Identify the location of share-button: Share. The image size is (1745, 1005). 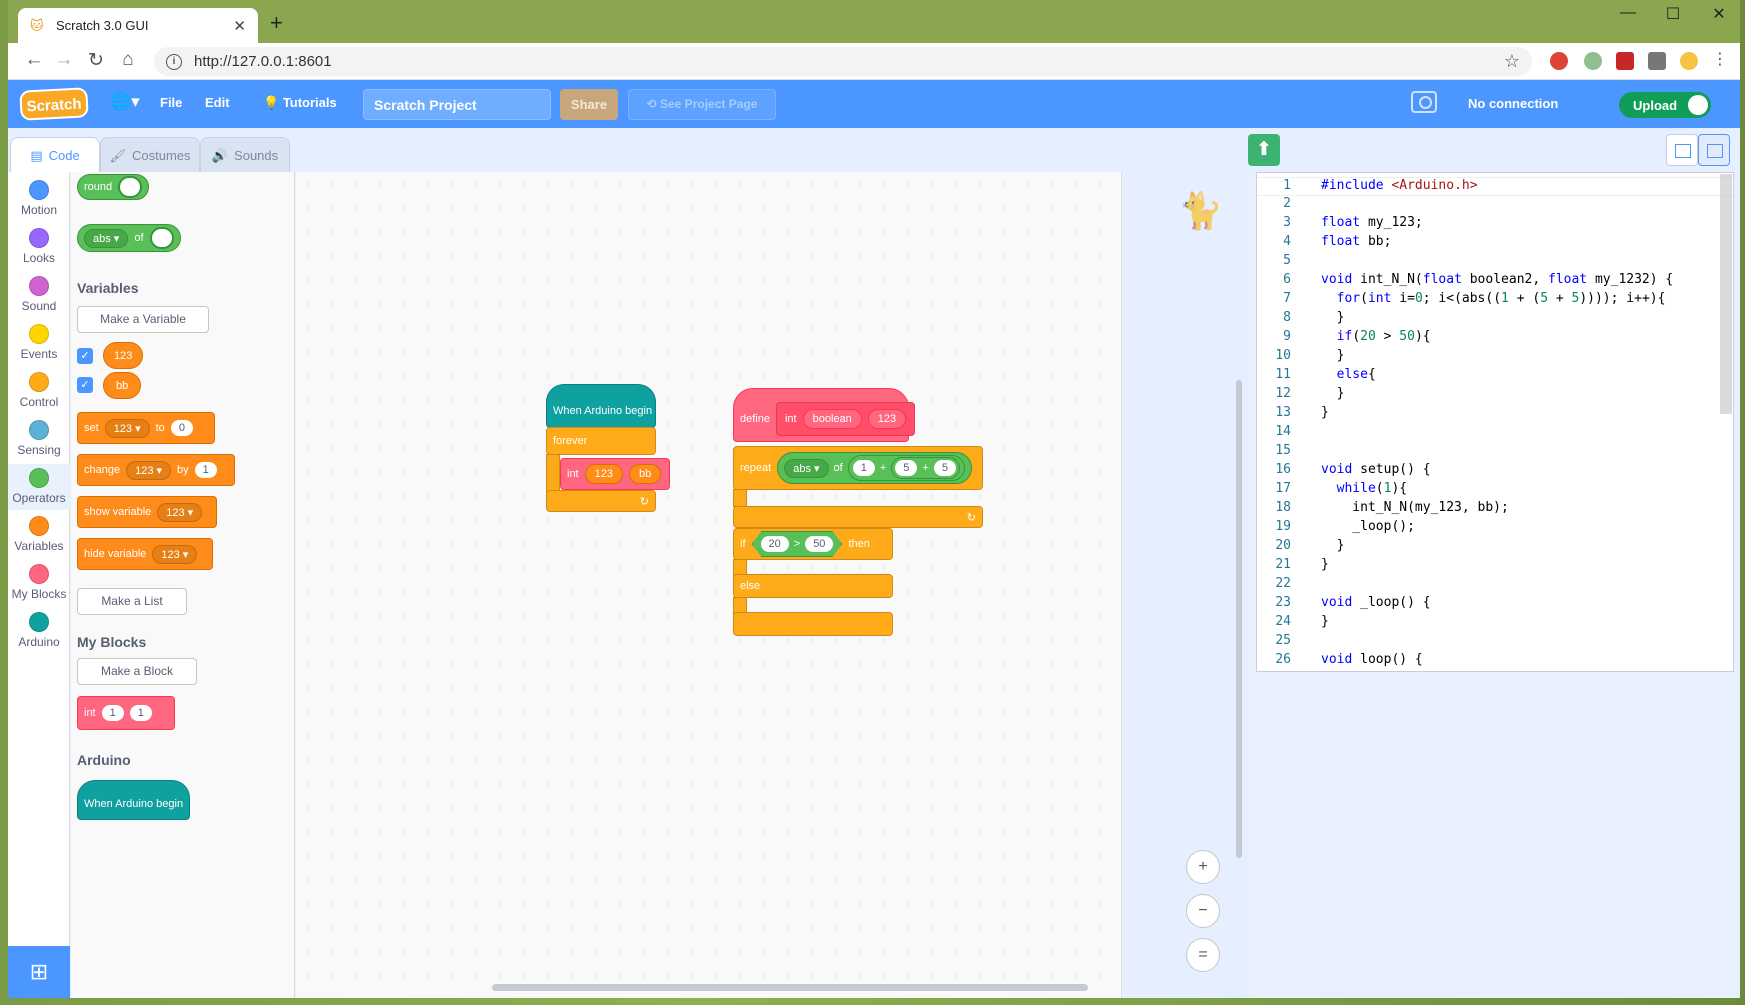
(589, 104).